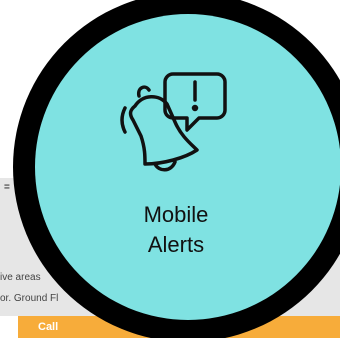  What do you see at coordinates (173, 122) in the screenshot?
I see `bell-with-alert-bubble-icon` at bounding box center [173, 122].